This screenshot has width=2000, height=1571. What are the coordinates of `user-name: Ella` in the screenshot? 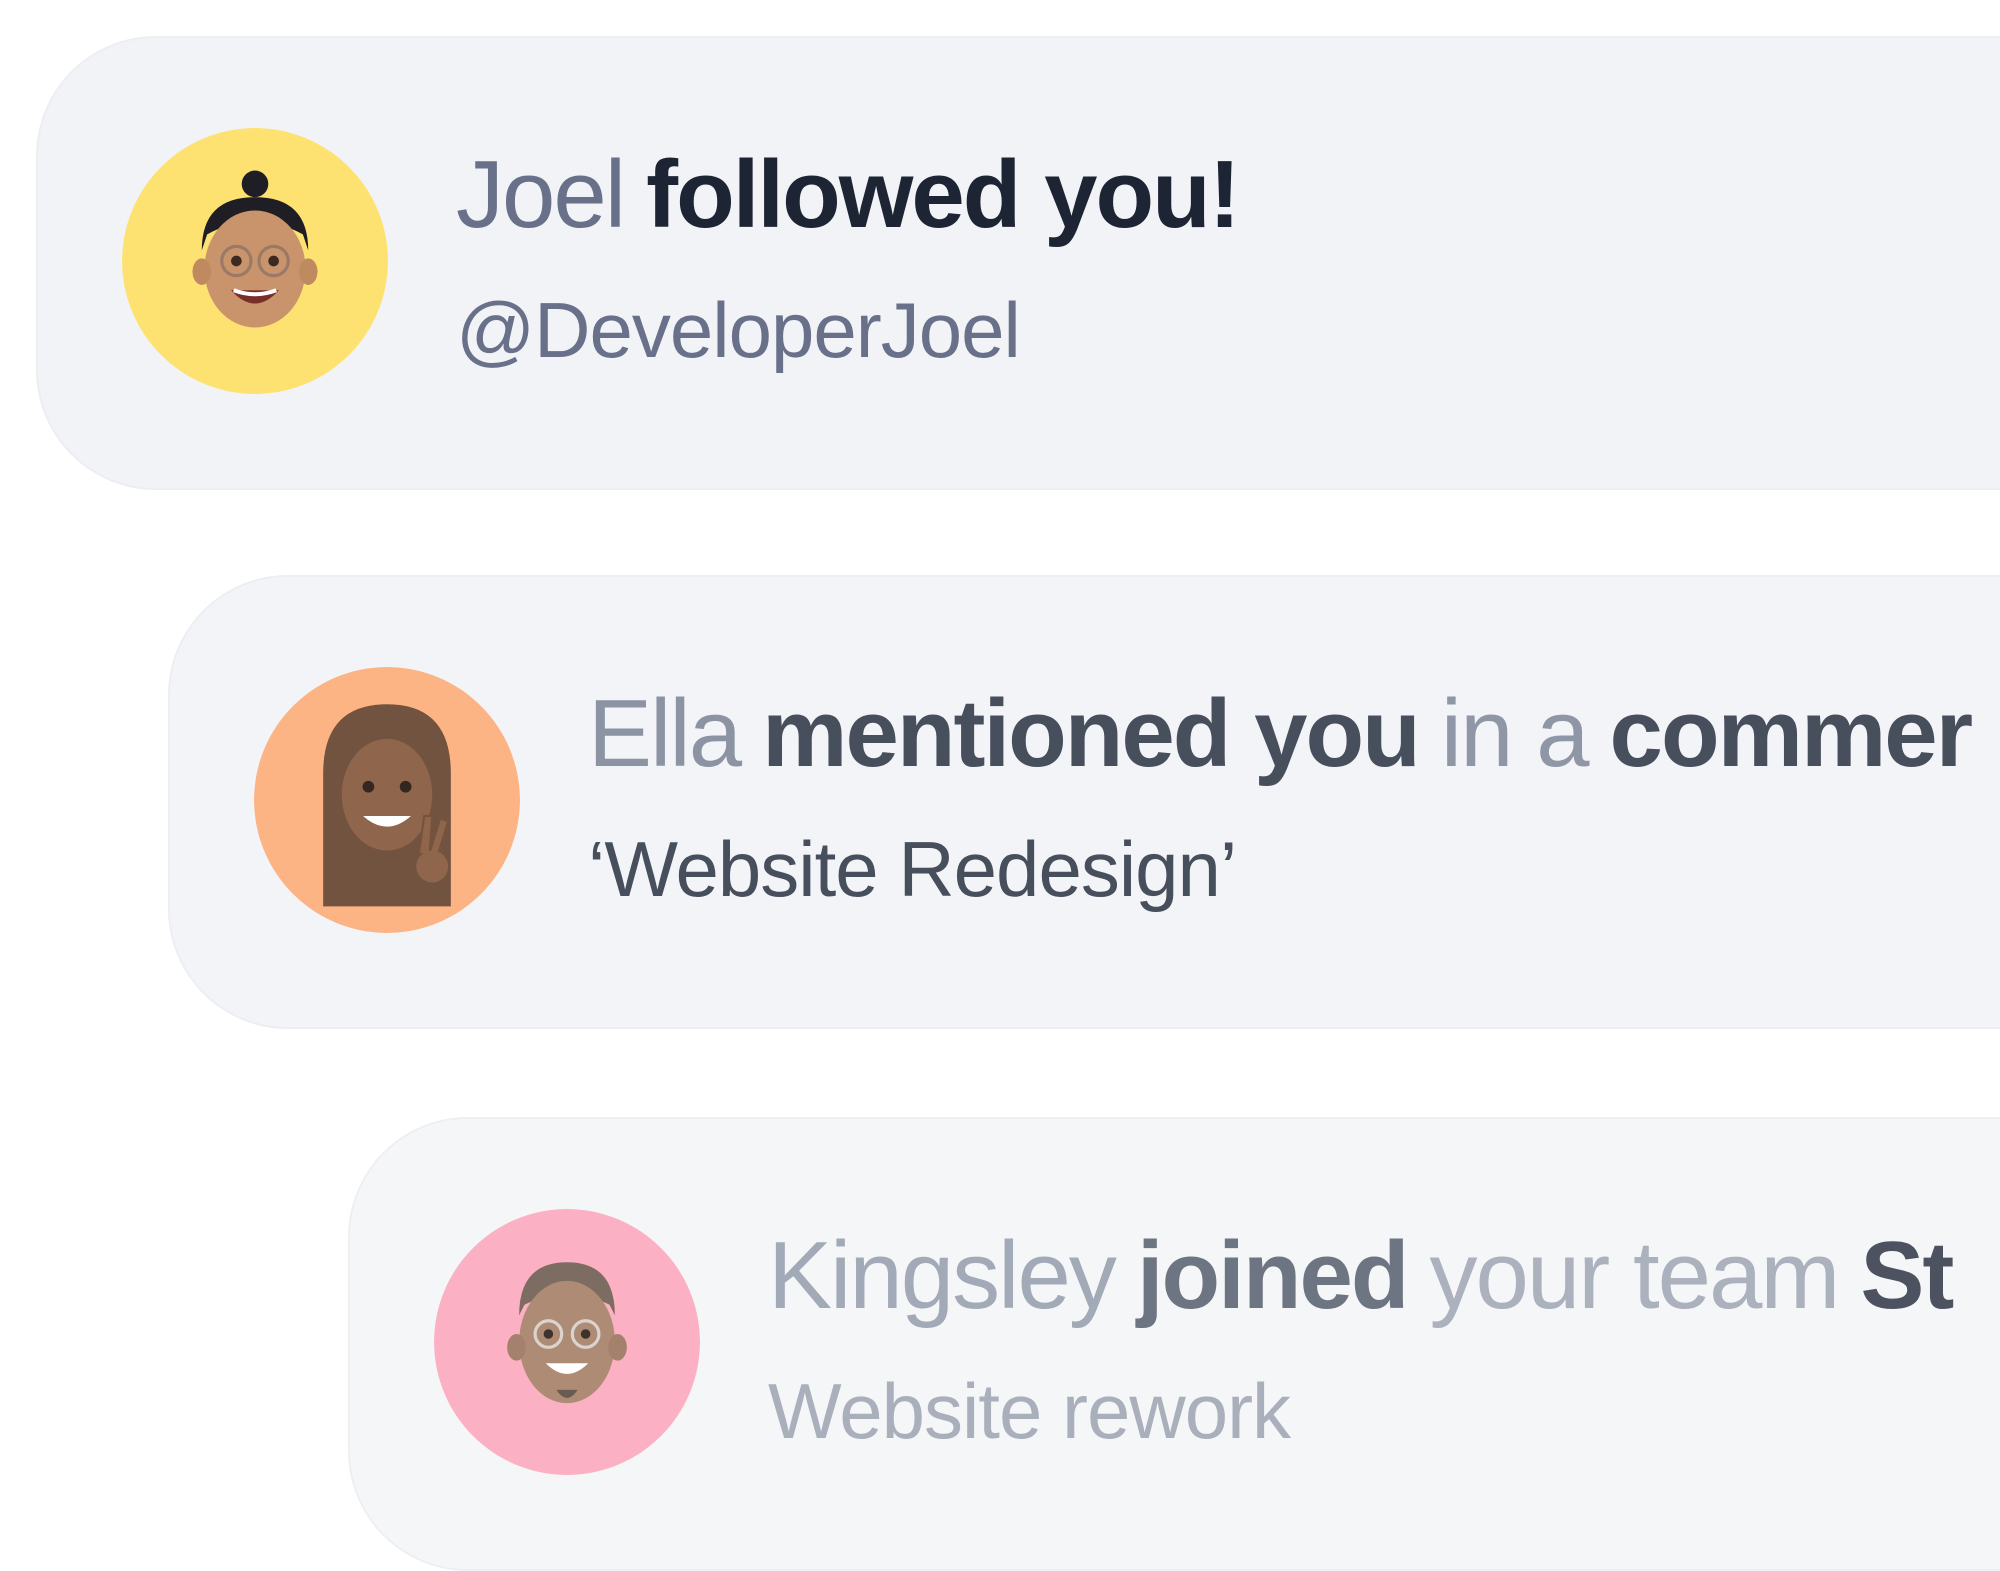 It's located at (665, 733).